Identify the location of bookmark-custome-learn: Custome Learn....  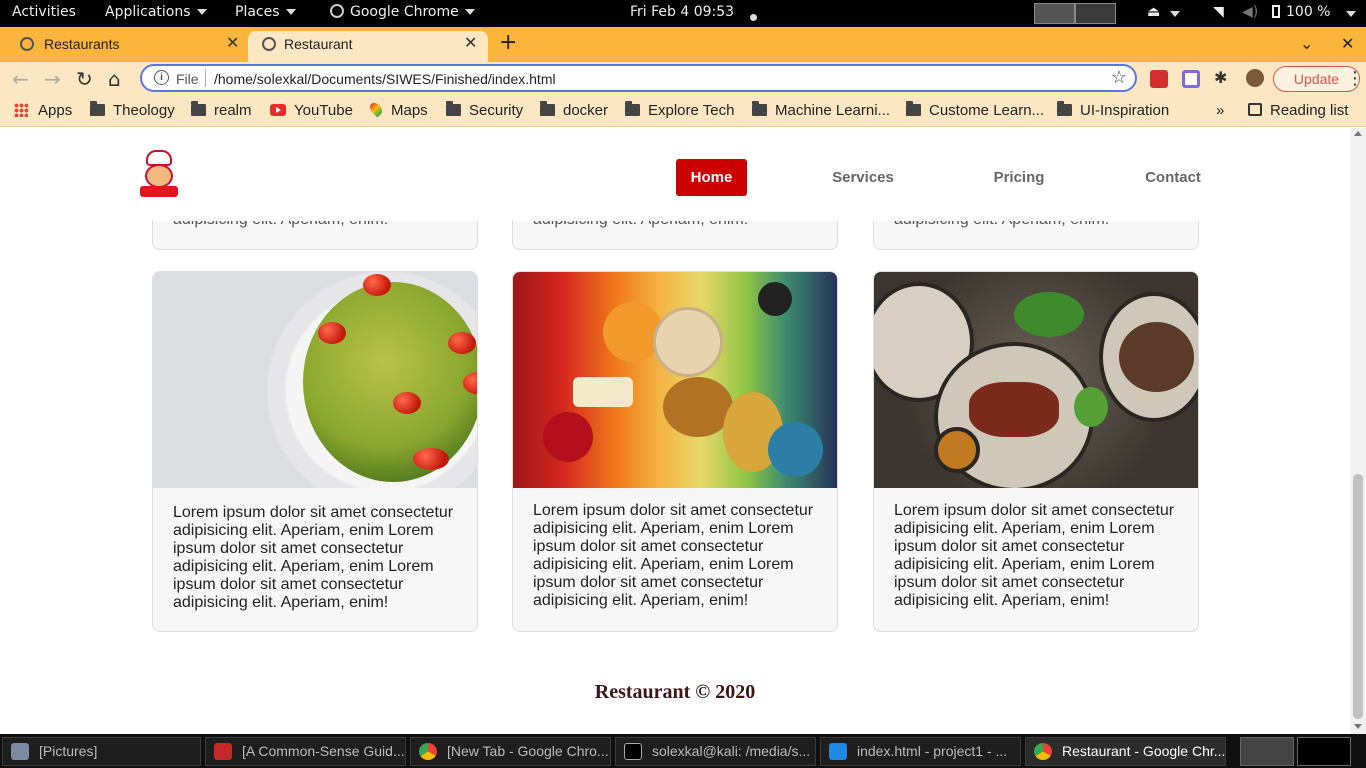
(975, 110).